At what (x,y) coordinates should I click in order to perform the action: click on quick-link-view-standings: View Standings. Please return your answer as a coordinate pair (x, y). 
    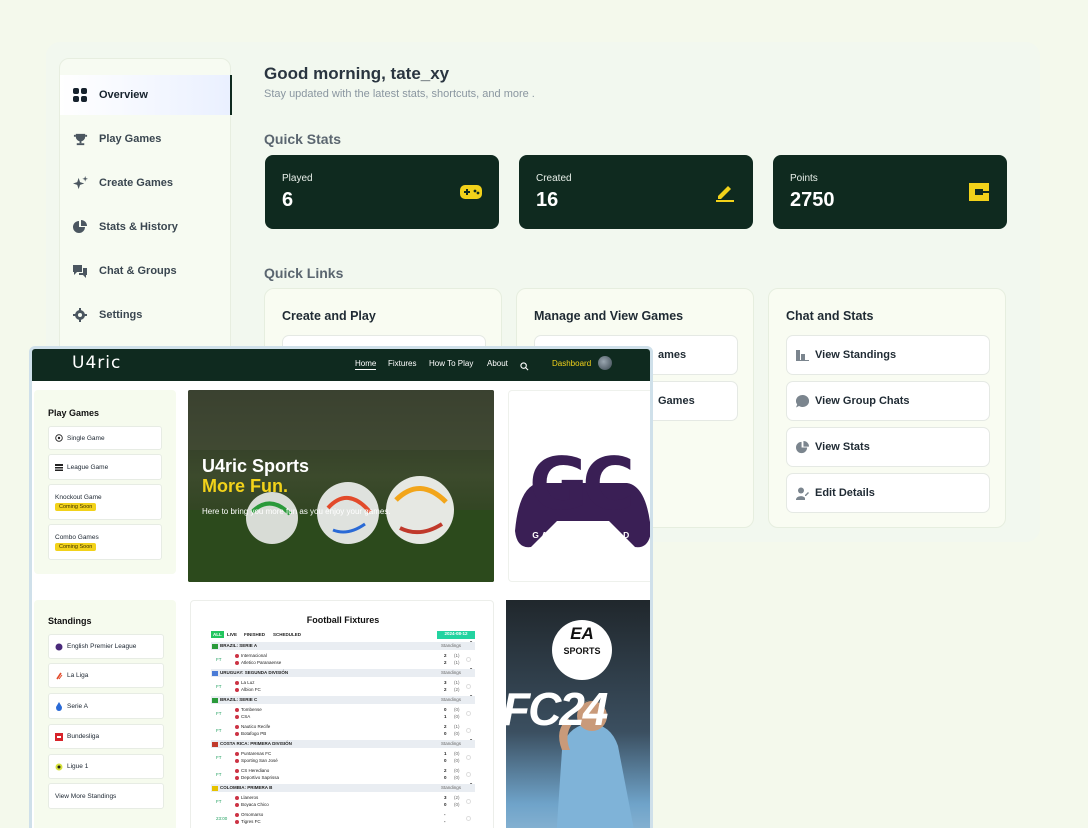
    Looking at the image, I should click on (888, 355).